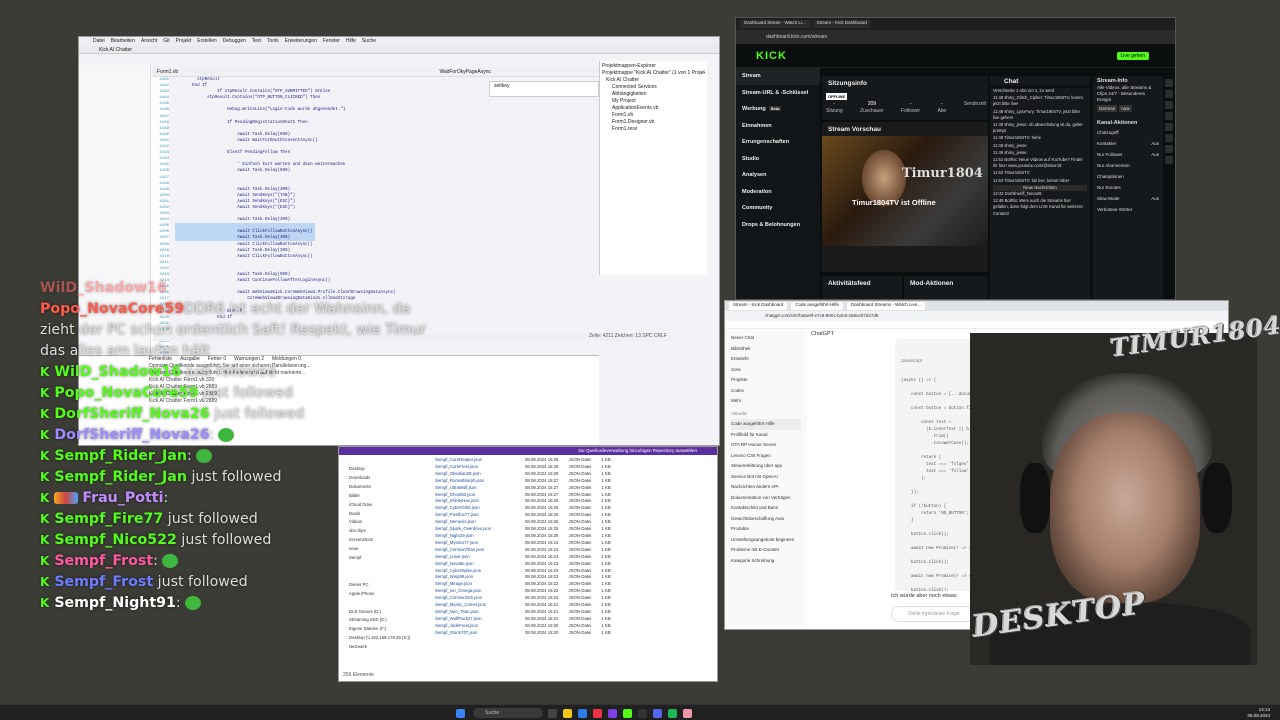  What do you see at coordinates (766, 349) in the screenshot?
I see `gpt-sidebar-item: Bibliothek` at bounding box center [766, 349].